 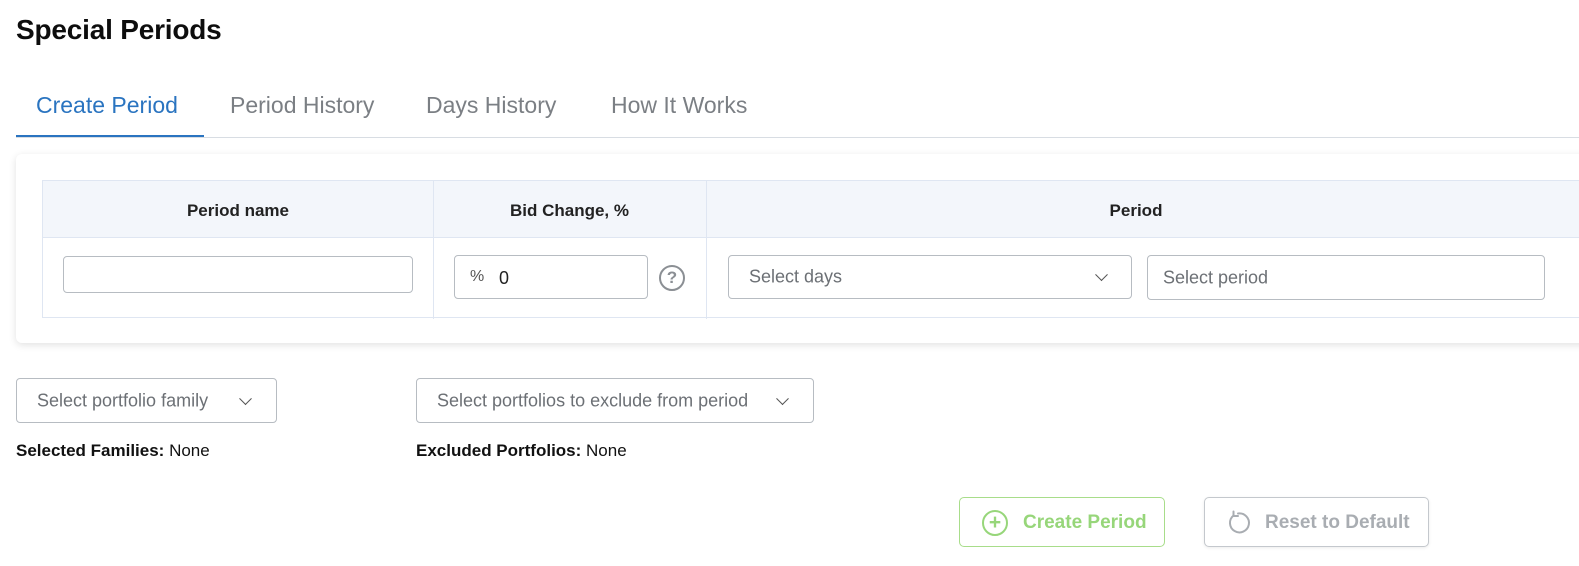 What do you see at coordinates (1216, 277) in the screenshot?
I see `select-period-placeholder: Select period` at bounding box center [1216, 277].